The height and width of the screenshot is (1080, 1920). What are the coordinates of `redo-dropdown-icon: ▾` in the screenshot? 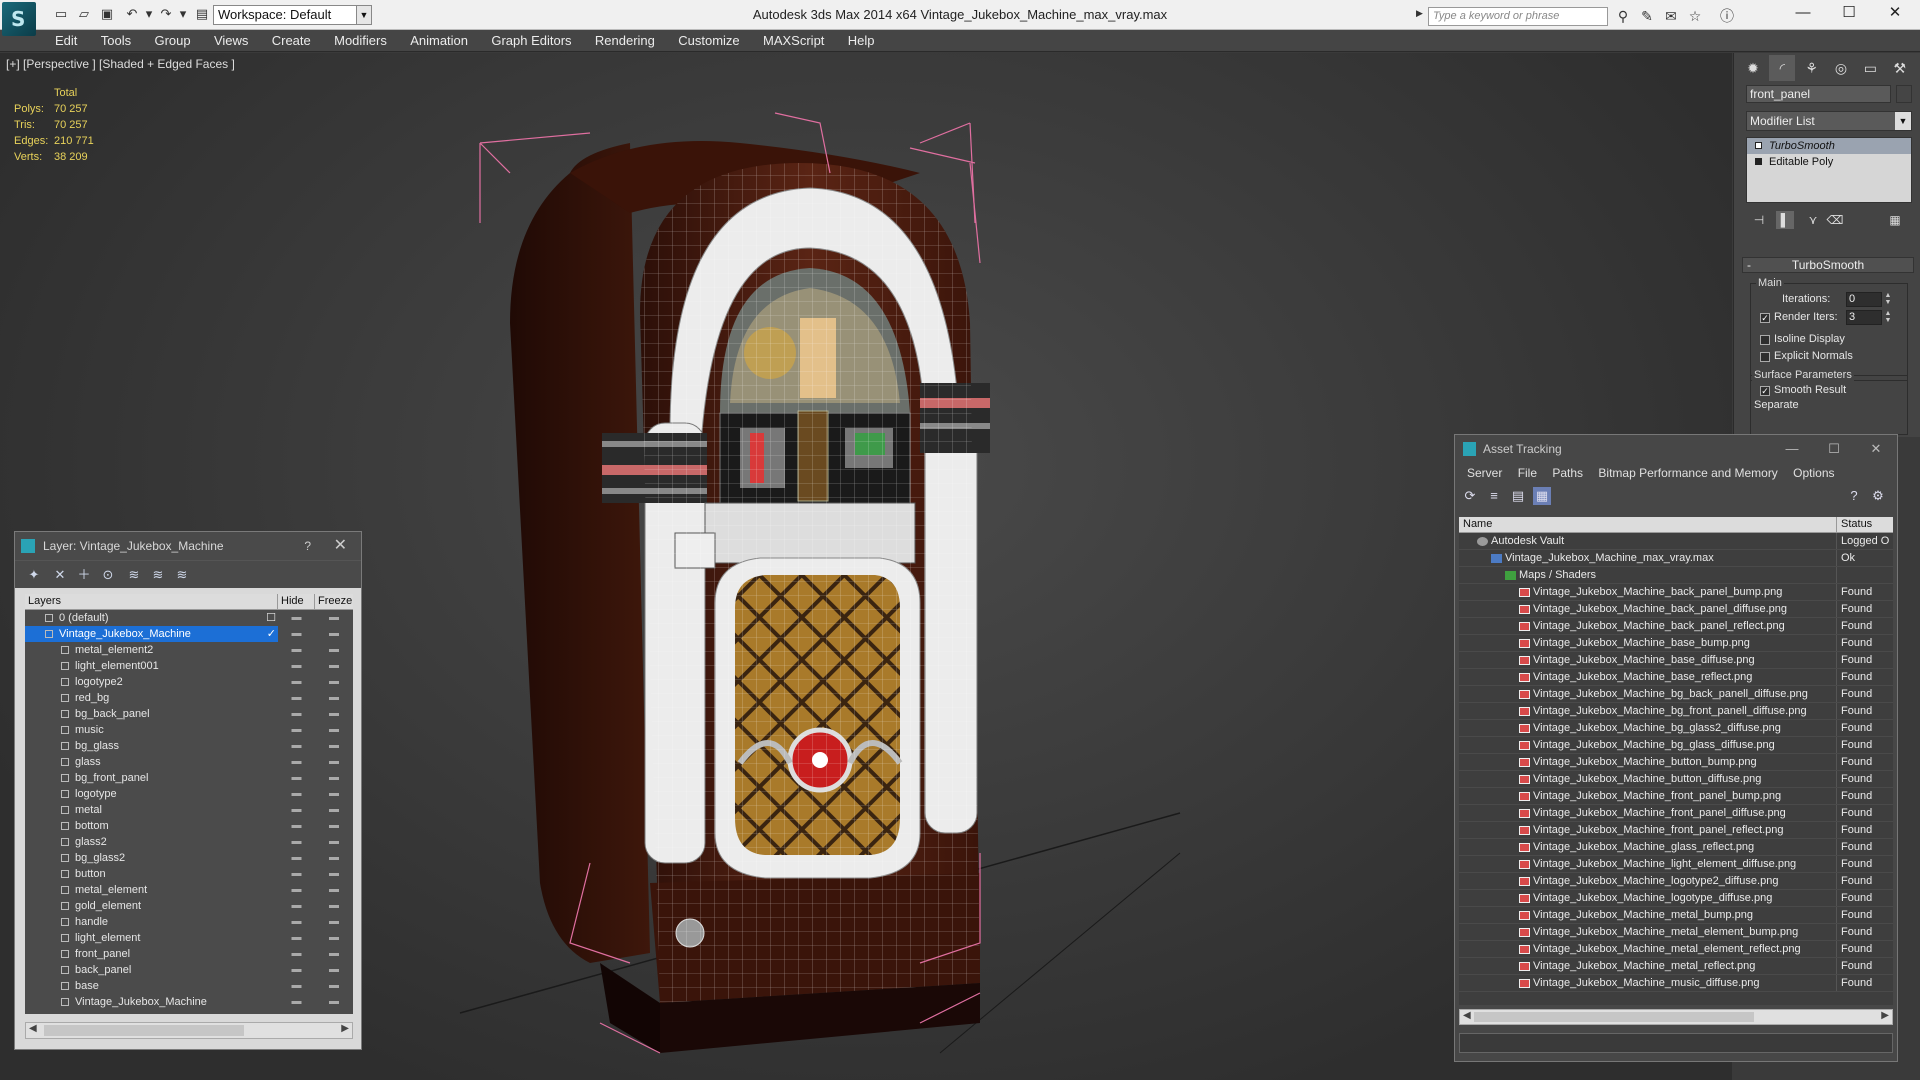 It's located at (183, 14).